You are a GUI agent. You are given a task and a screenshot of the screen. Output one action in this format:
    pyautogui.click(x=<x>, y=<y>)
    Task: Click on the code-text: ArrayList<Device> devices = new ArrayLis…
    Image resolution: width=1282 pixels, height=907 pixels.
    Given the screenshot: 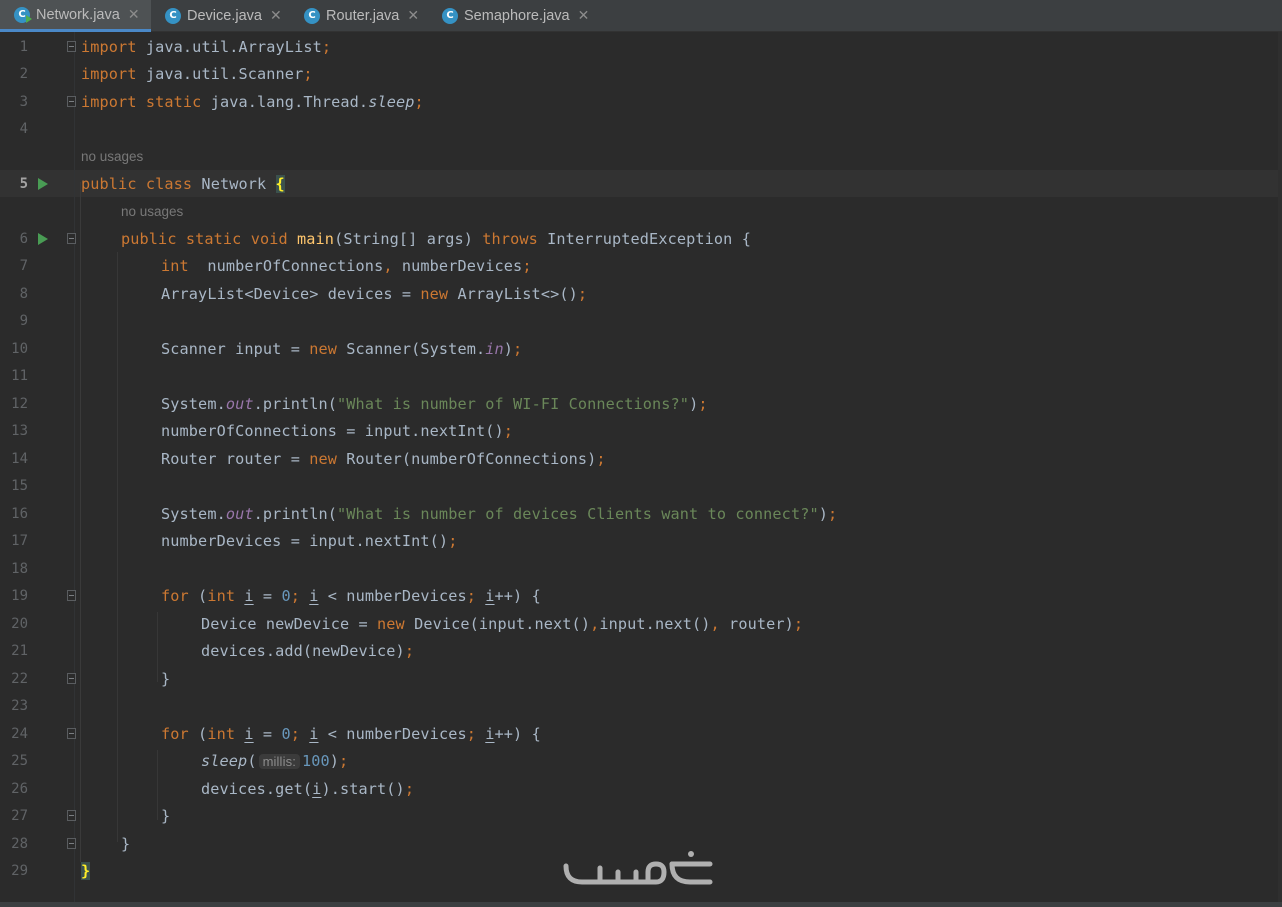 What is the action you would take?
    pyautogui.click(x=374, y=294)
    